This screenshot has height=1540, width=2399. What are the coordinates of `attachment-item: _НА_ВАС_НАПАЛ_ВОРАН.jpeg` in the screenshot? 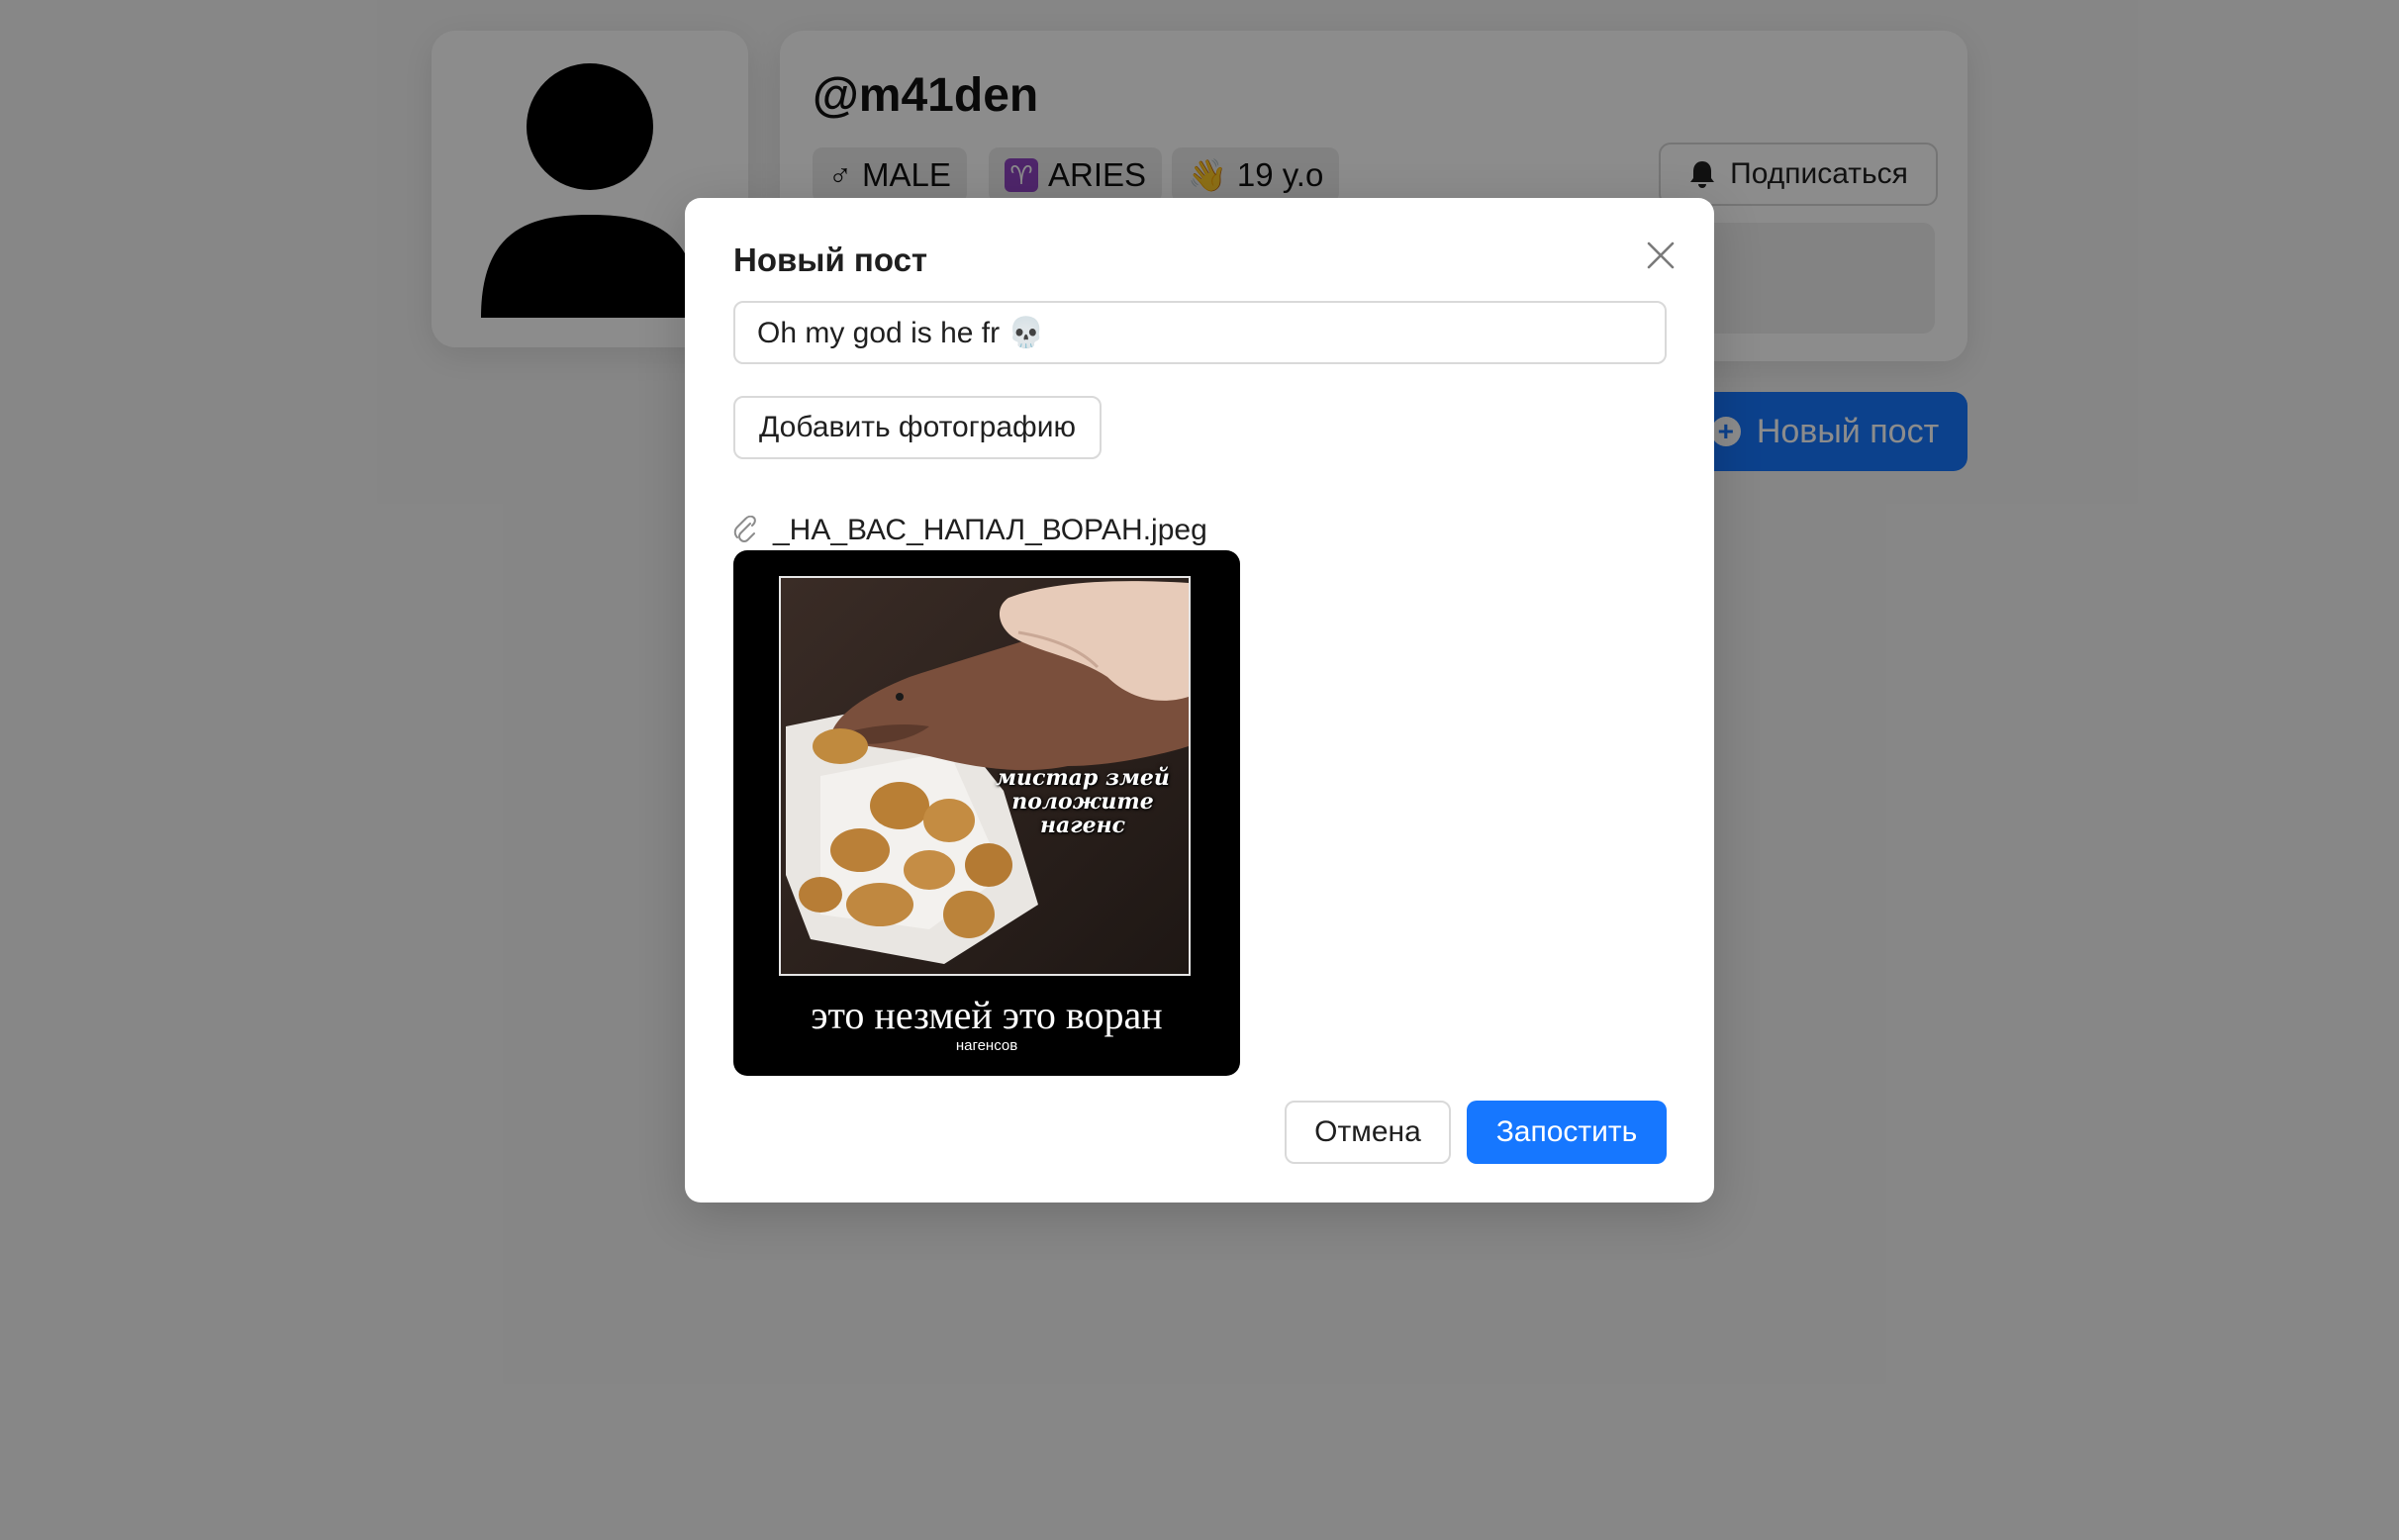 It's located at (970, 530).